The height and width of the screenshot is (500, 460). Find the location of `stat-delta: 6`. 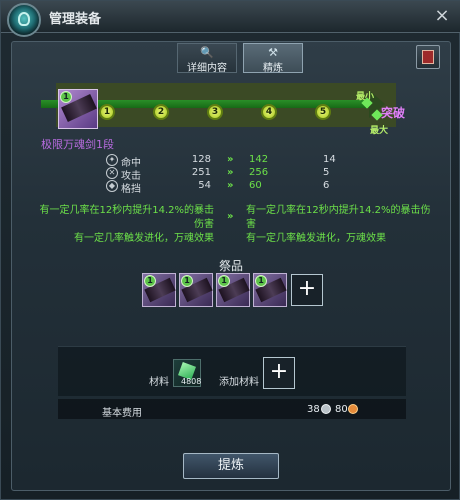

stat-delta: 6 is located at coordinates (326, 185).